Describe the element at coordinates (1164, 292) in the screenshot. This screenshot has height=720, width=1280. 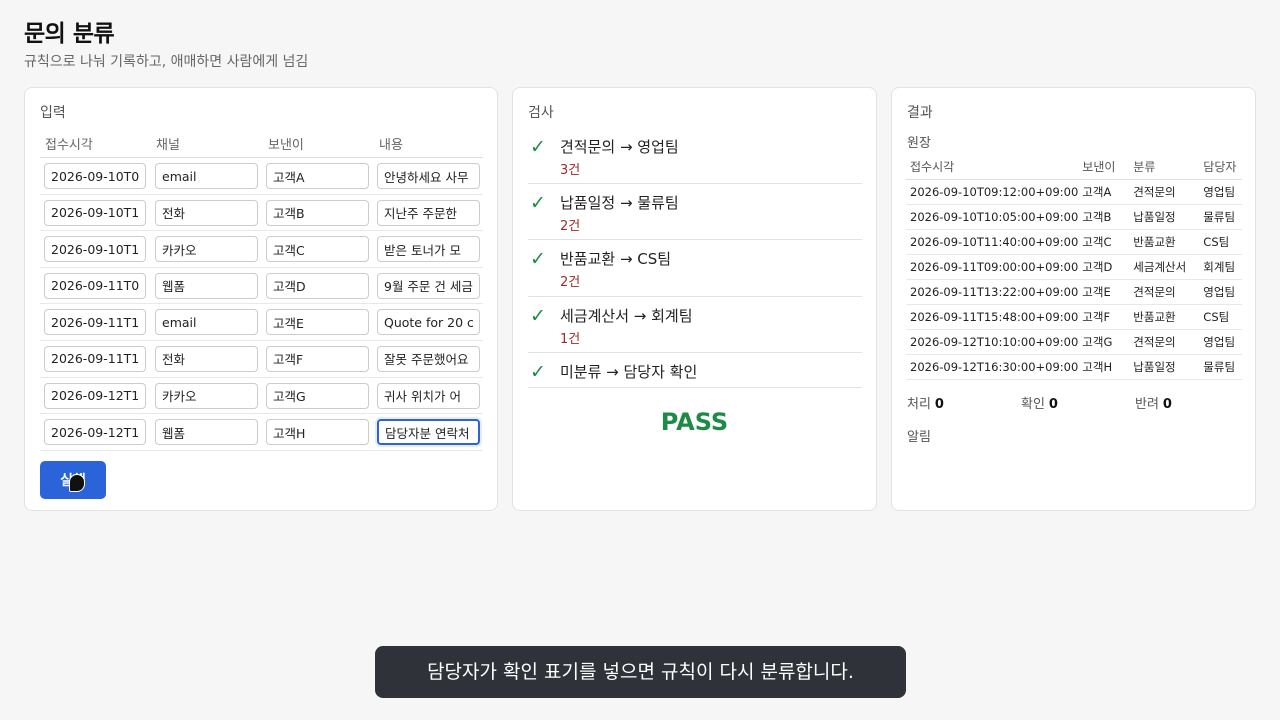
I see `ledger-cell-category: 견적문의` at that location.